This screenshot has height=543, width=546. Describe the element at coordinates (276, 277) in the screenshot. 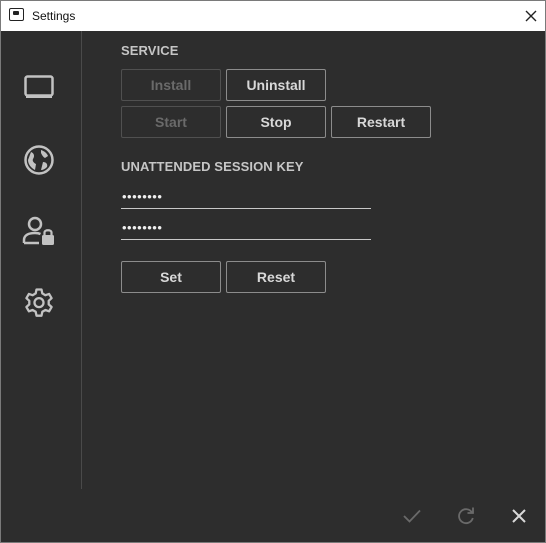

I see `reset-button: Reset` at that location.